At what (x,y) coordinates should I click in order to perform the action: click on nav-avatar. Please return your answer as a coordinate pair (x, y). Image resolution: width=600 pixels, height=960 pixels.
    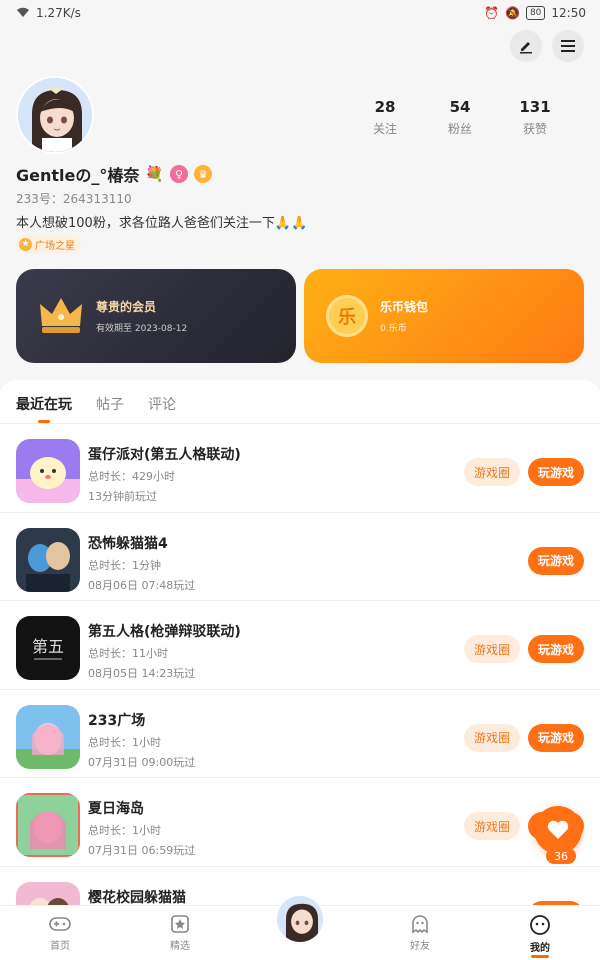
    Looking at the image, I should click on (300, 919).